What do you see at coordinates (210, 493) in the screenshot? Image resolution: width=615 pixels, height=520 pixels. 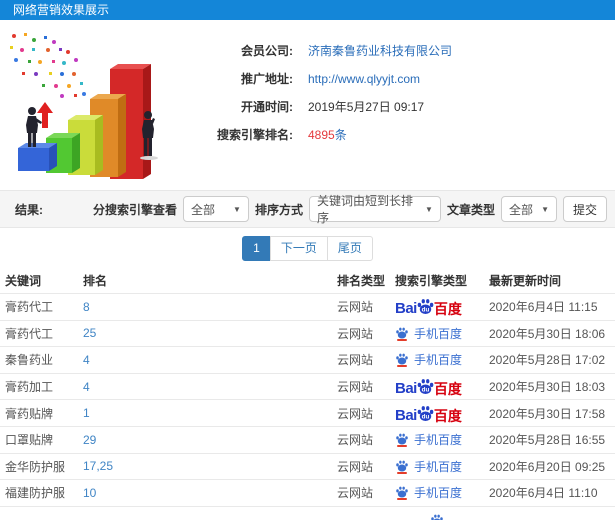 I see `rank-link: 10` at bounding box center [210, 493].